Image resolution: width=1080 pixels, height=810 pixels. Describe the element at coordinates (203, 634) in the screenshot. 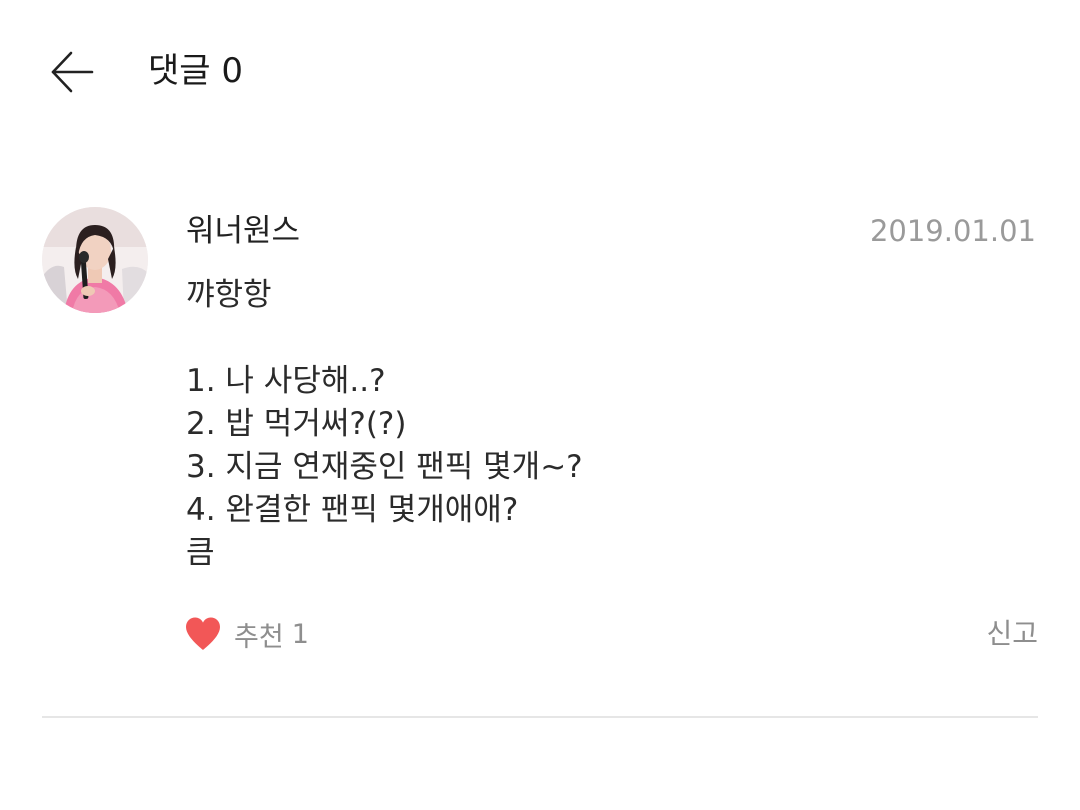

I see `heart-icon` at that location.